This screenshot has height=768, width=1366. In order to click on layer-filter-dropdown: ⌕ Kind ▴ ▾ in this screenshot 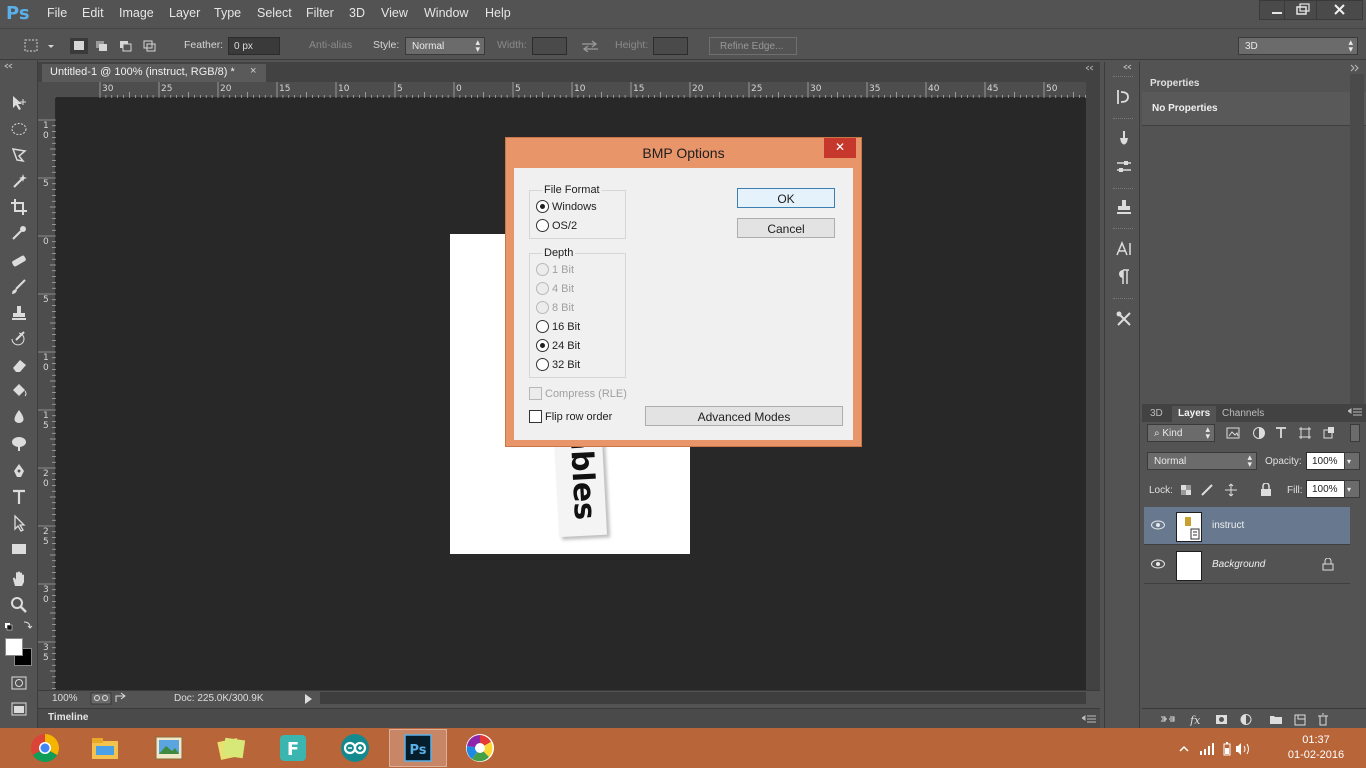, I will do `click(1181, 433)`.